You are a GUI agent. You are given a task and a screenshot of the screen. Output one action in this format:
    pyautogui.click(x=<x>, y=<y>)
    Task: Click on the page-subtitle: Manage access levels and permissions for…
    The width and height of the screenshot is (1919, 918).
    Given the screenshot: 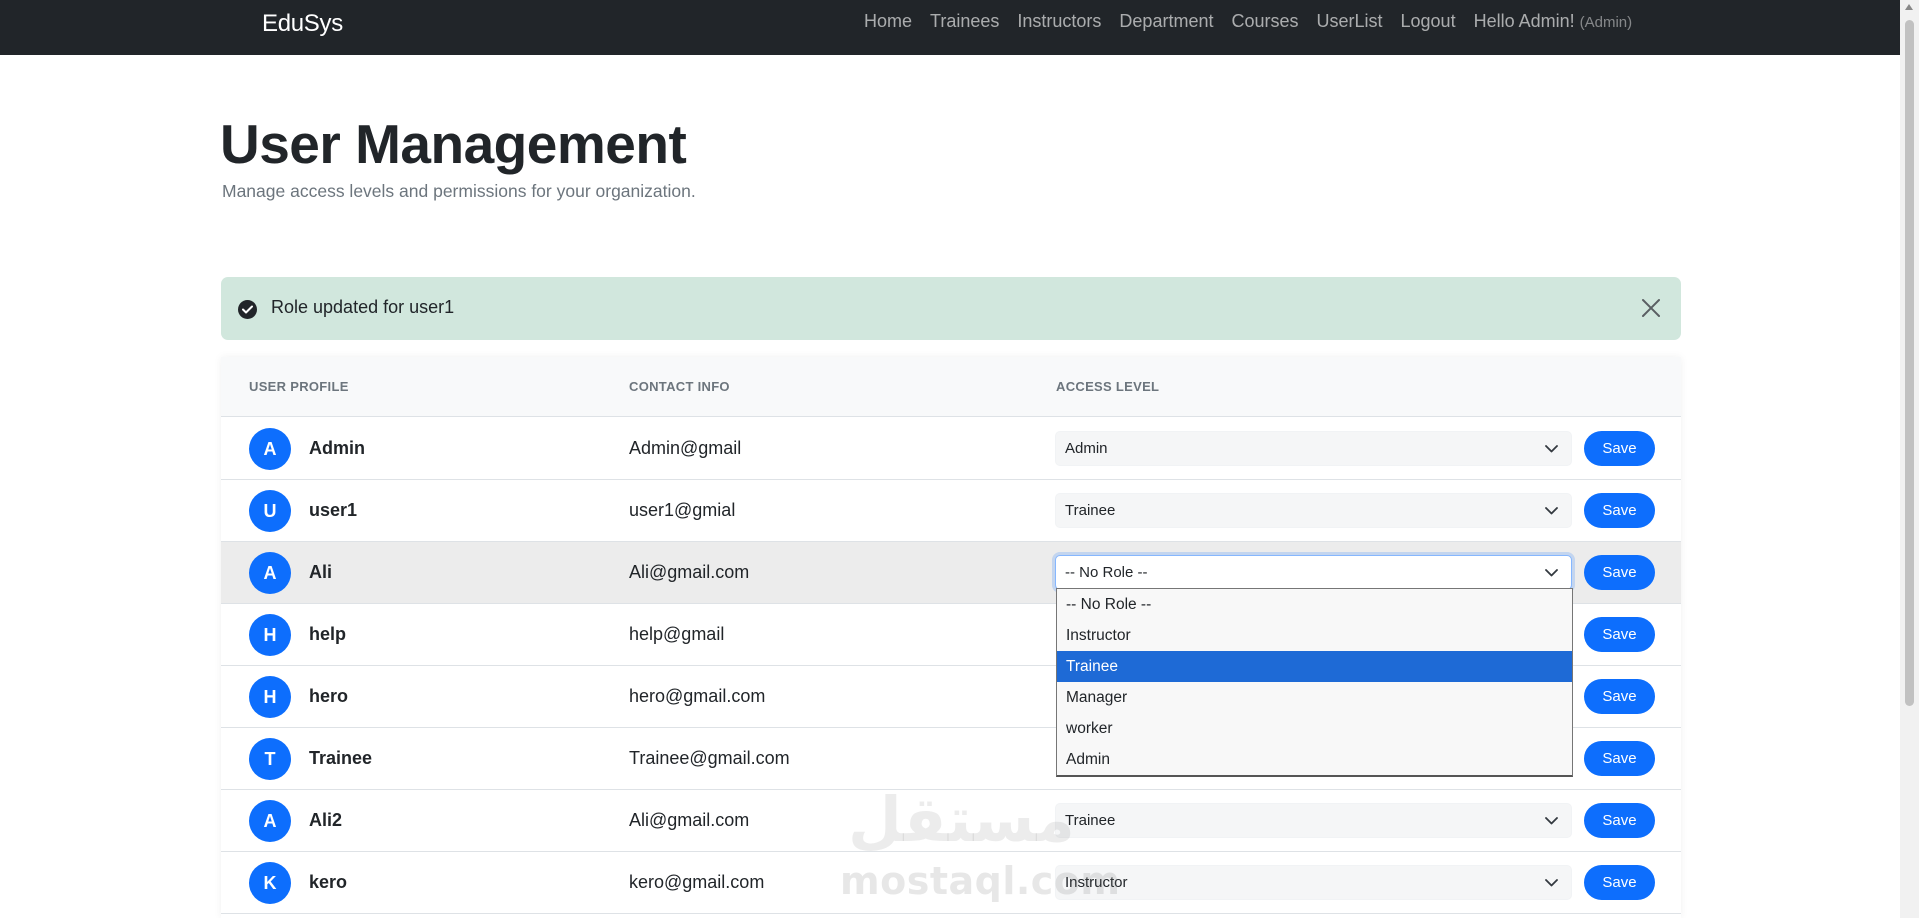 What is the action you would take?
    pyautogui.click(x=459, y=191)
    